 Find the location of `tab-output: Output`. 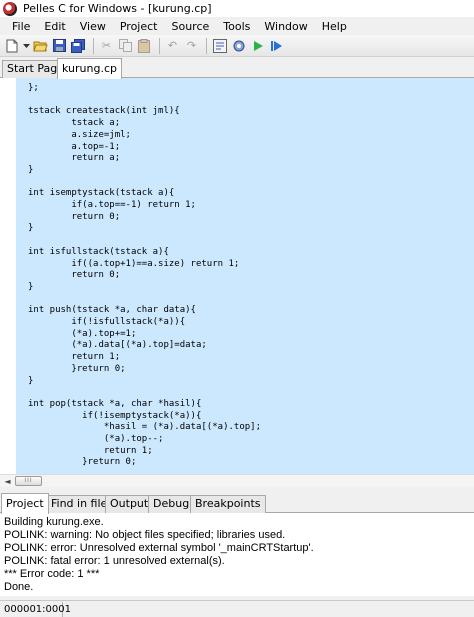

tab-output: Output is located at coordinates (129, 504).